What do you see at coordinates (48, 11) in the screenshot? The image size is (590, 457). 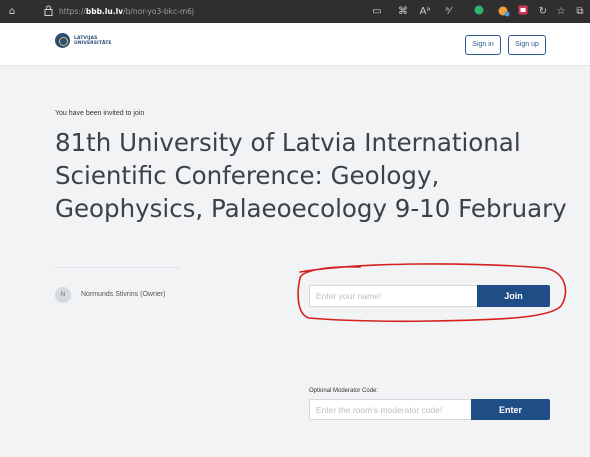 I see `lock-icon` at bounding box center [48, 11].